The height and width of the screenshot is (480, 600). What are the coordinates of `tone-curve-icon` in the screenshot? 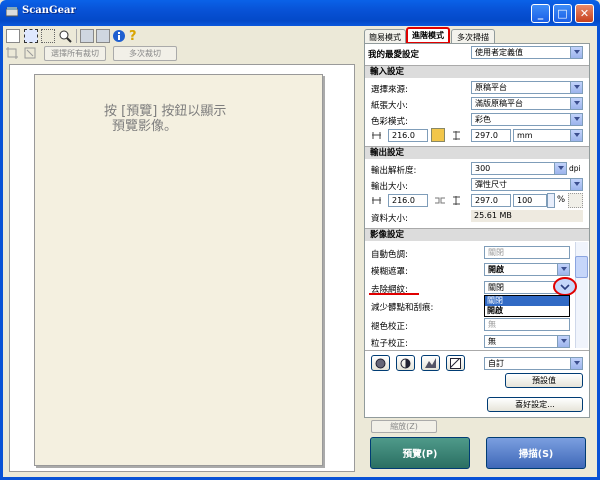 It's located at (430, 363).